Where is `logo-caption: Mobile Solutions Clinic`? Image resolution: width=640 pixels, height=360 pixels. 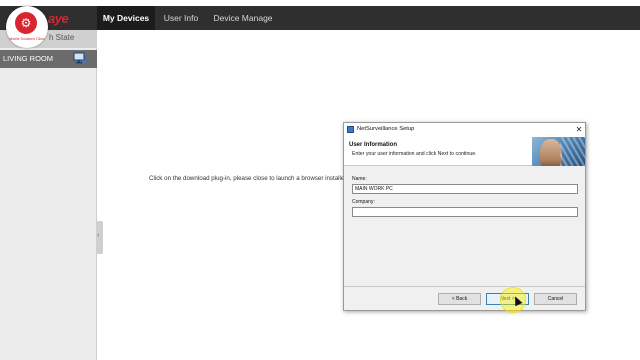
logo-caption: Mobile Solutions Clinic is located at coordinates (27, 39).